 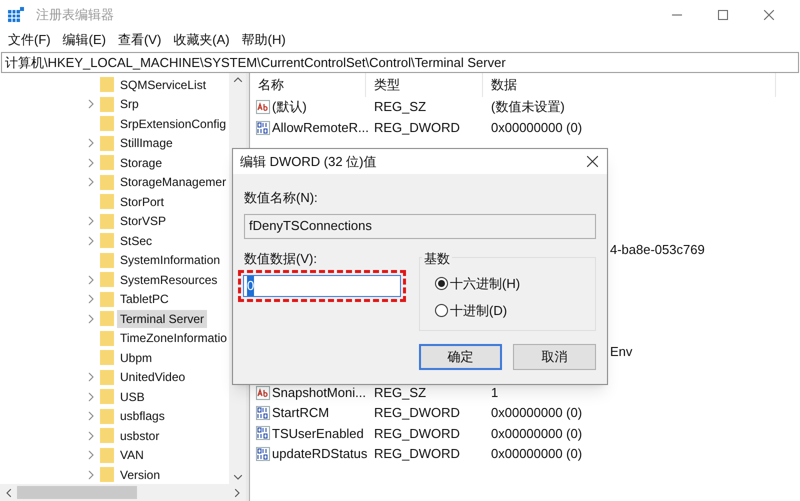 What do you see at coordinates (308, 161) in the screenshot?
I see `dialog-title: 编辑 DWORD (32 位)值` at bounding box center [308, 161].